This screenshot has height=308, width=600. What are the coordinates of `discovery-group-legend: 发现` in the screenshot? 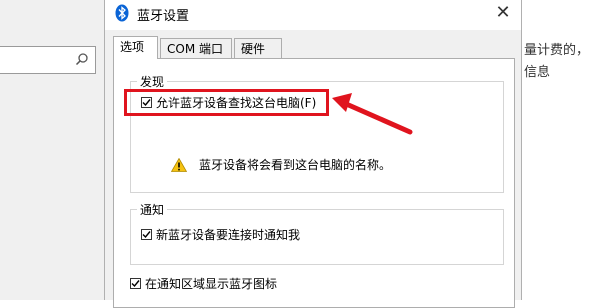 It's located at (152, 81).